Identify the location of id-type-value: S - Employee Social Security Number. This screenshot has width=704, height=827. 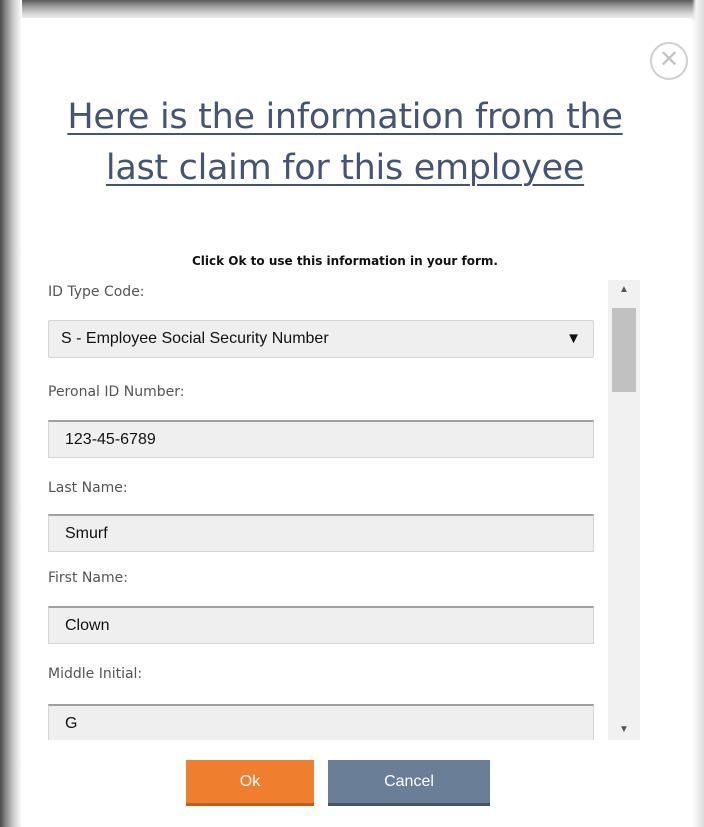
(195, 338).